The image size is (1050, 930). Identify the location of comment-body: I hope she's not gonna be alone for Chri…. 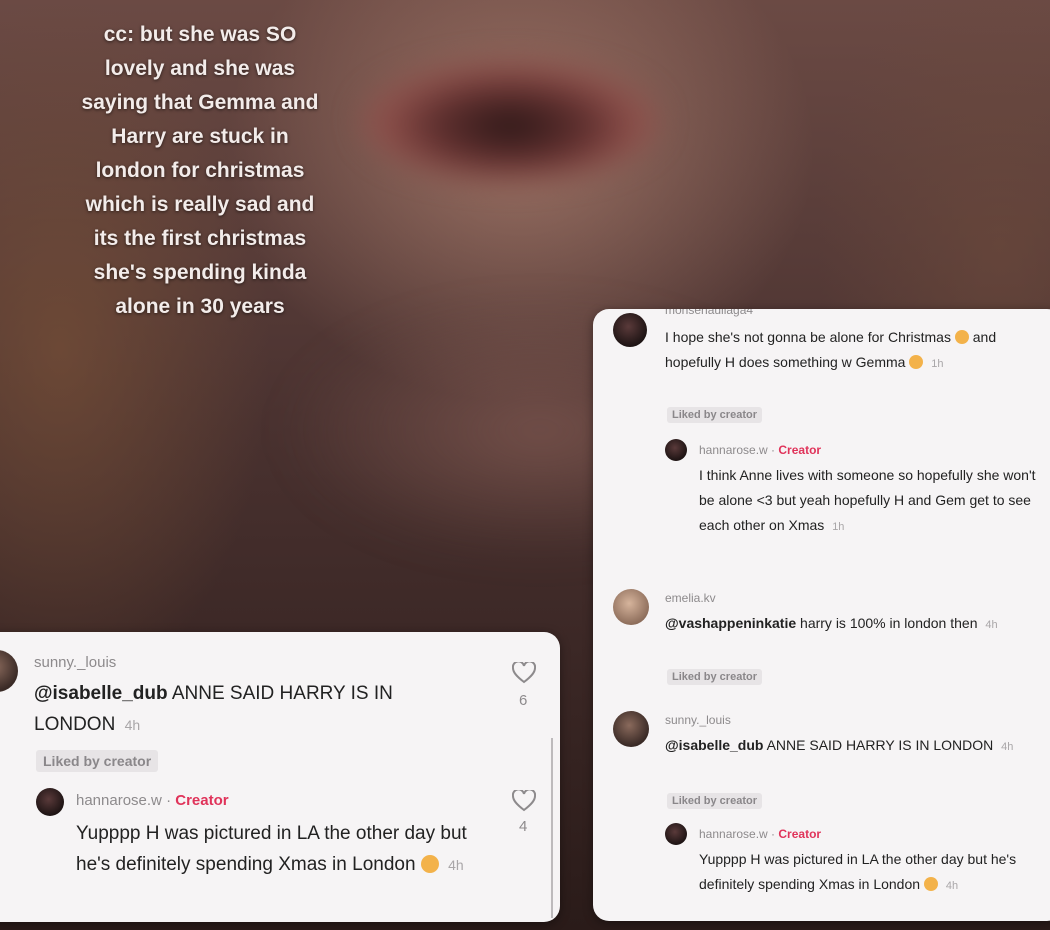
(808, 337).